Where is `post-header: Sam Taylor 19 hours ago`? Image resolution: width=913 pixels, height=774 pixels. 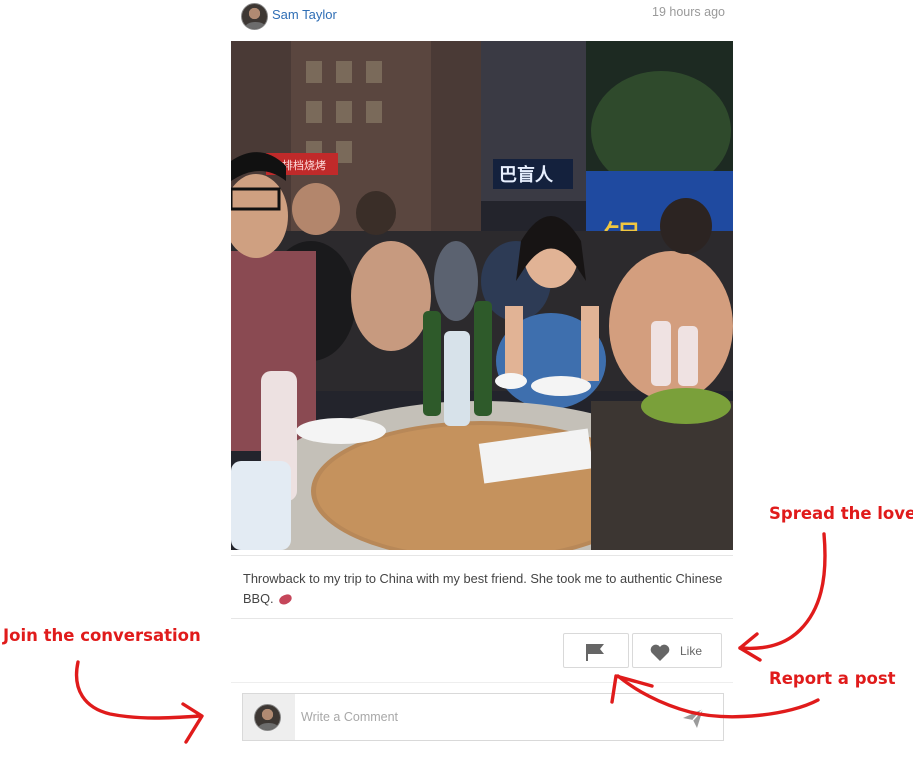 post-header: Sam Taylor 19 hours ago is located at coordinates (483, 16).